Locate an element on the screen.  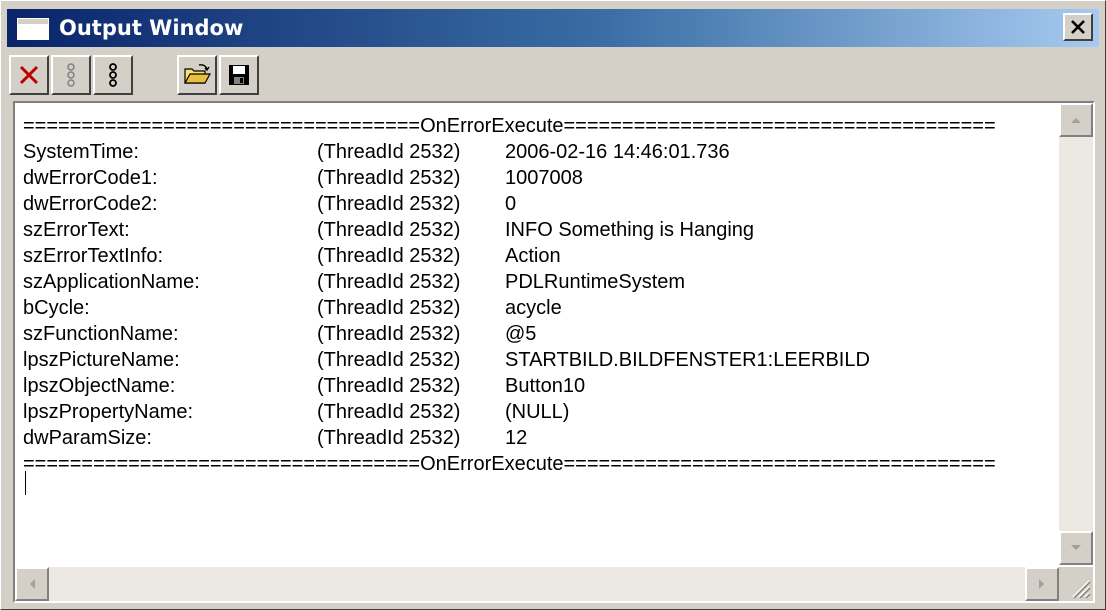
text-caret is located at coordinates (25, 483).